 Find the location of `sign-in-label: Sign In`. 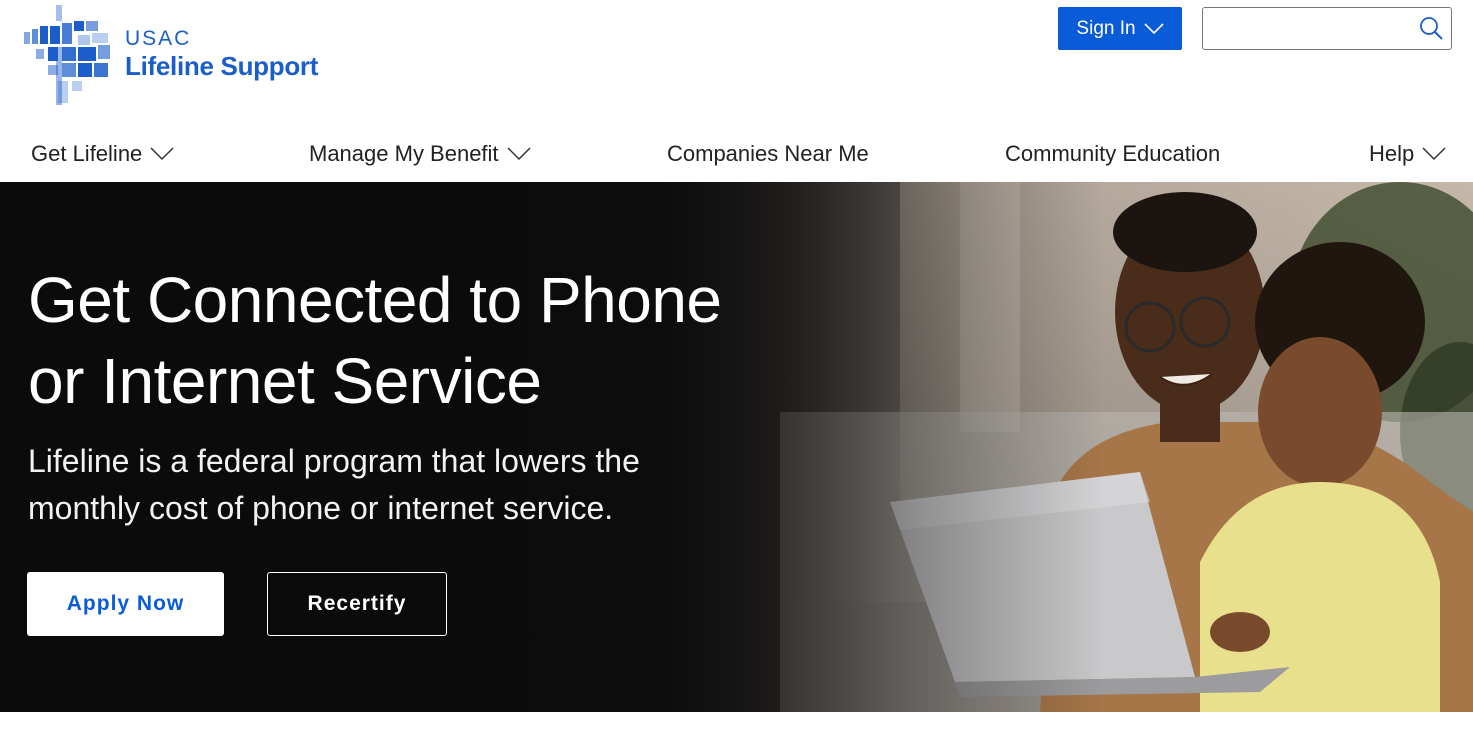

sign-in-label: Sign In is located at coordinates (1106, 28).